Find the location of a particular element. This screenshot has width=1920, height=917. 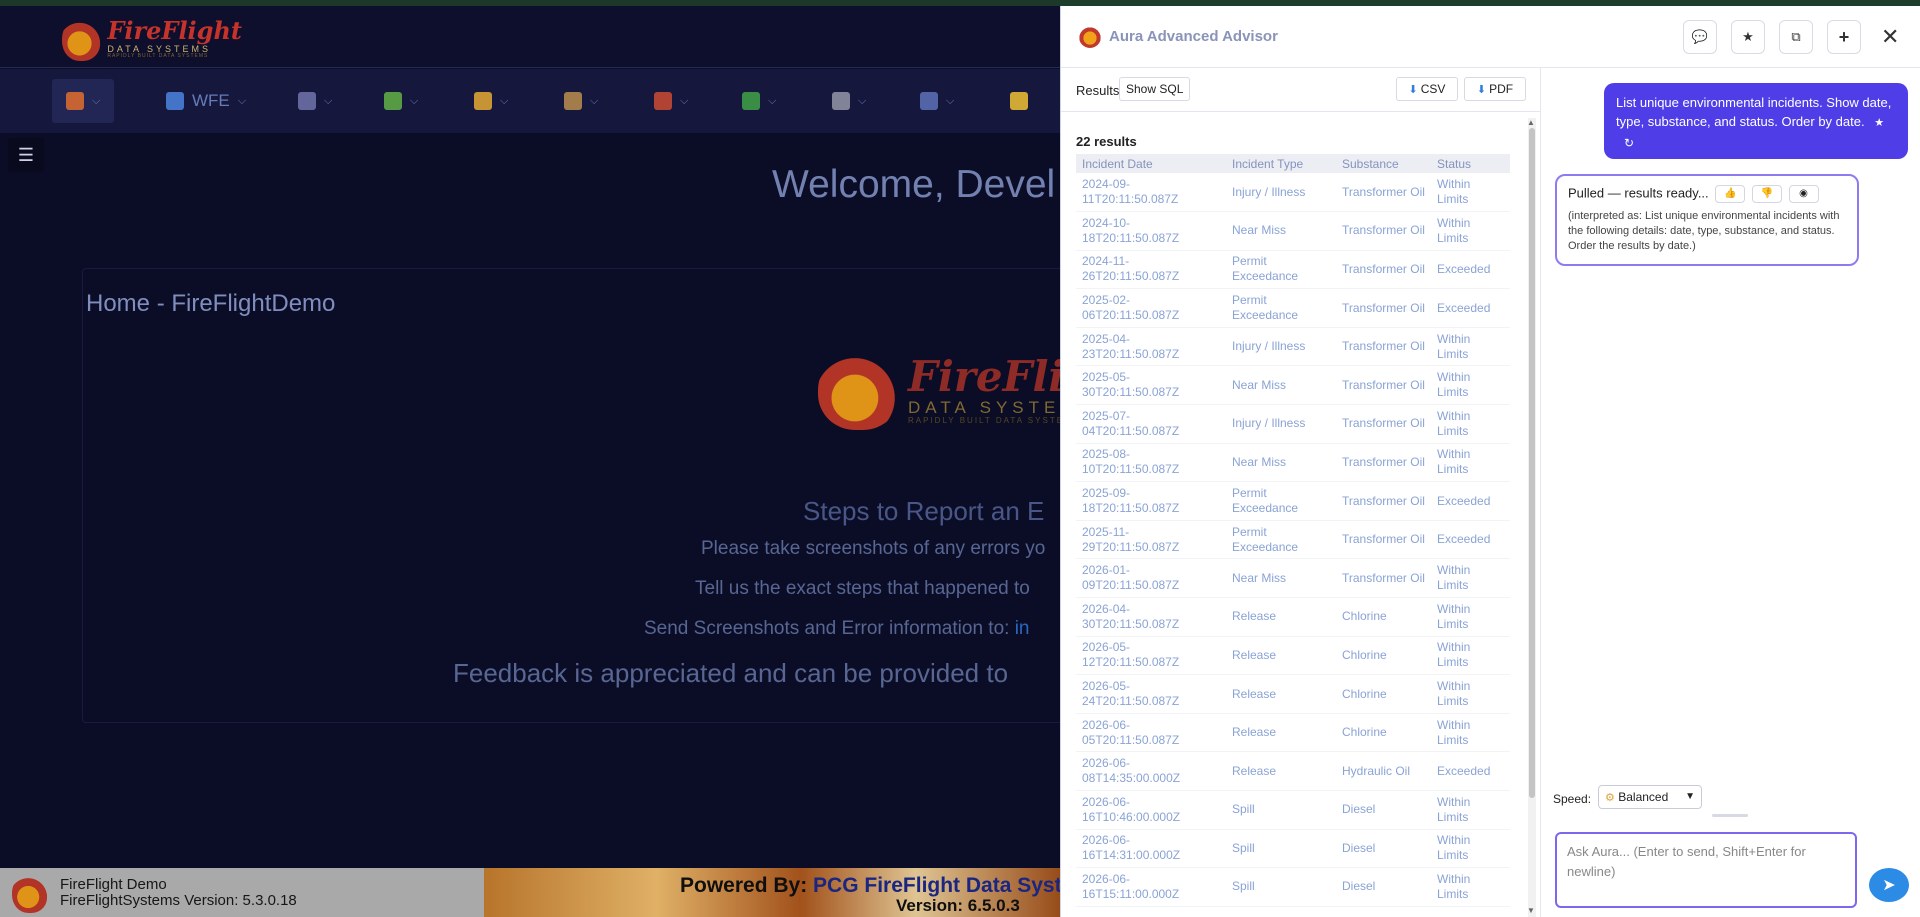

cell-incident-date: 2026-06- 05T20:11:50.087Z is located at coordinates (1151, 733).